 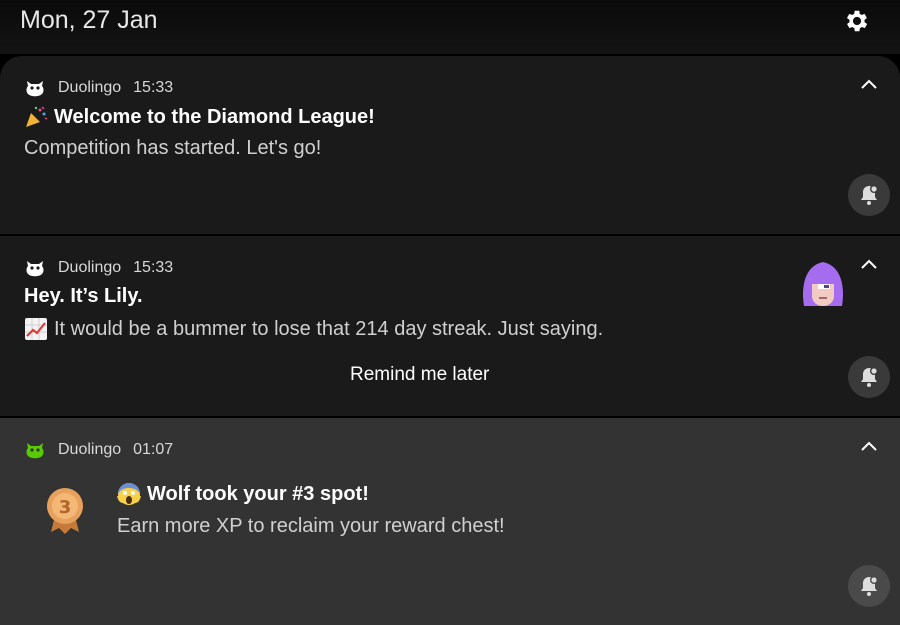 I want to click on app-header: Duolingo 01:07, so click(x=98, y=450).